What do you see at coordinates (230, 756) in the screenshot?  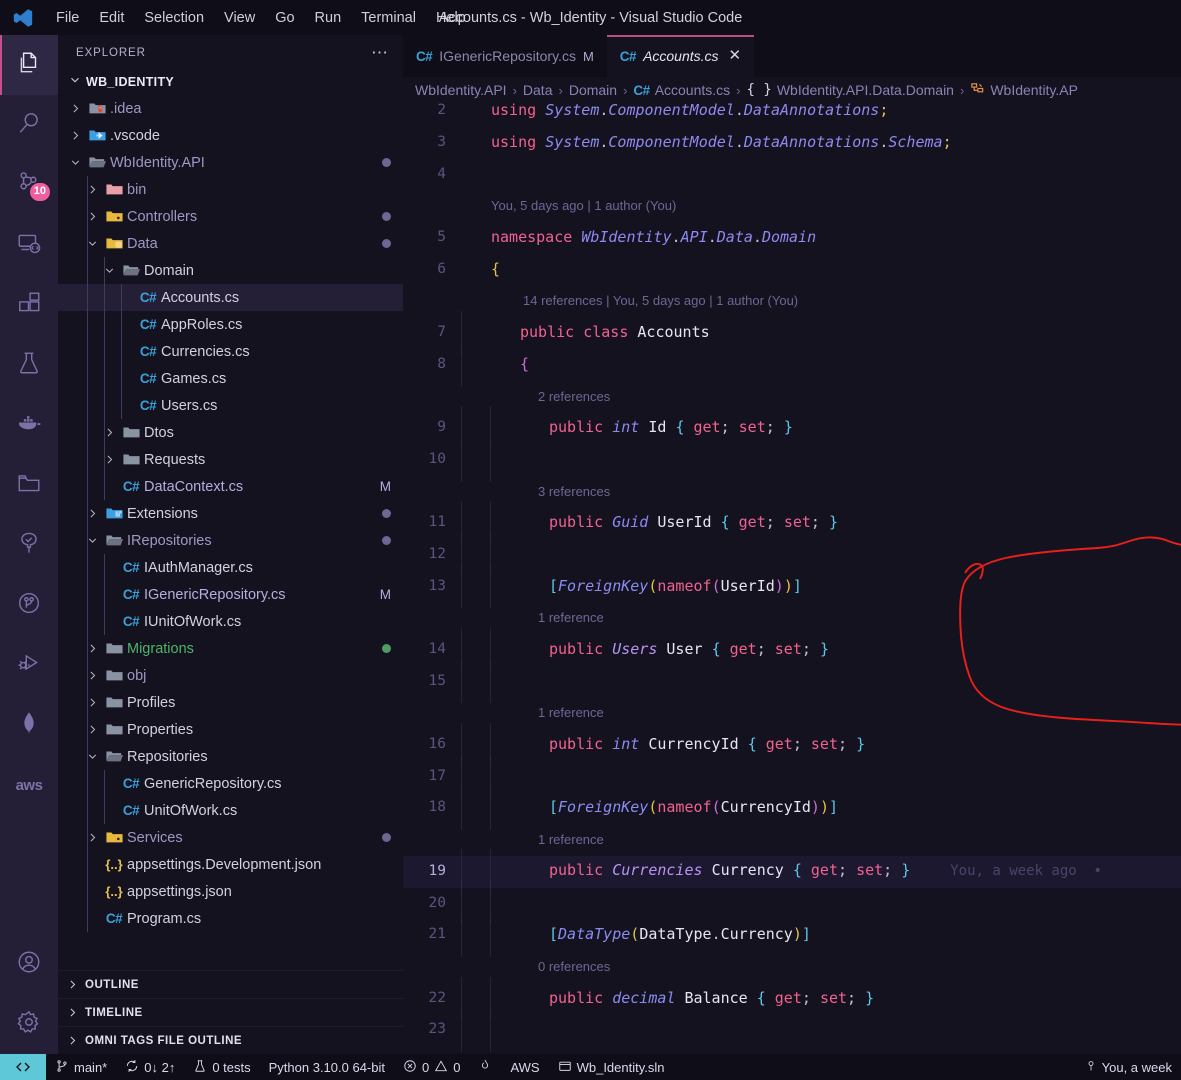 I see `tree-item-repositories: Repositories` at bounding box center [230, 756].